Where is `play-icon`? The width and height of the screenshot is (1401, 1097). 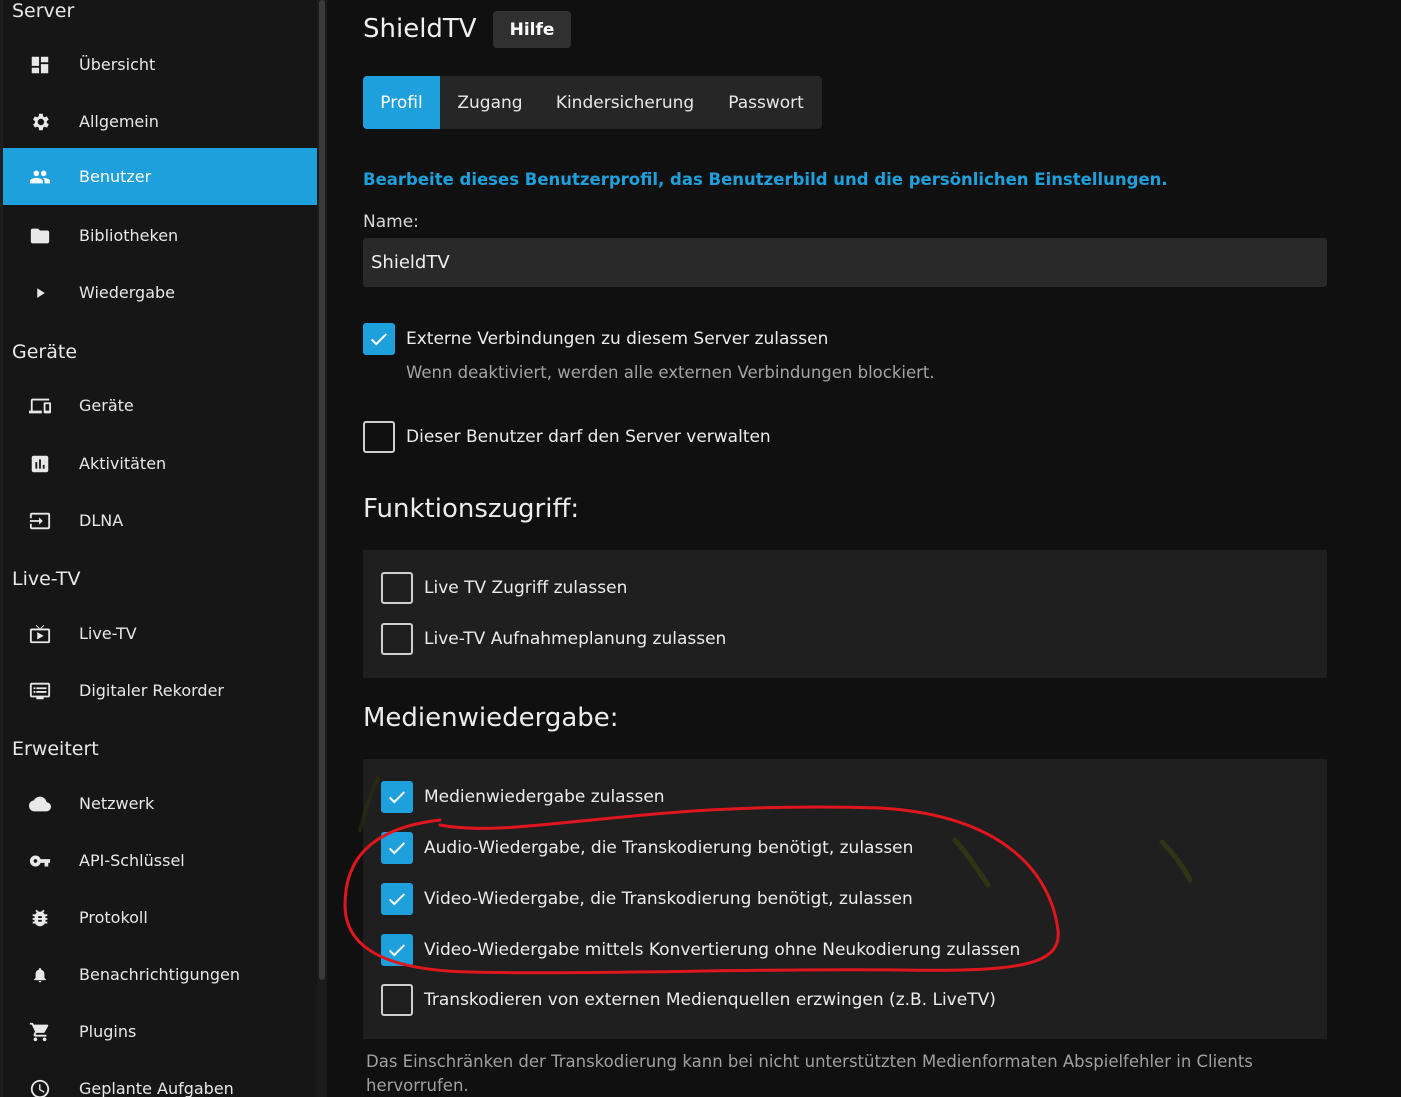 play-icon is located at coordinates (40, 293).